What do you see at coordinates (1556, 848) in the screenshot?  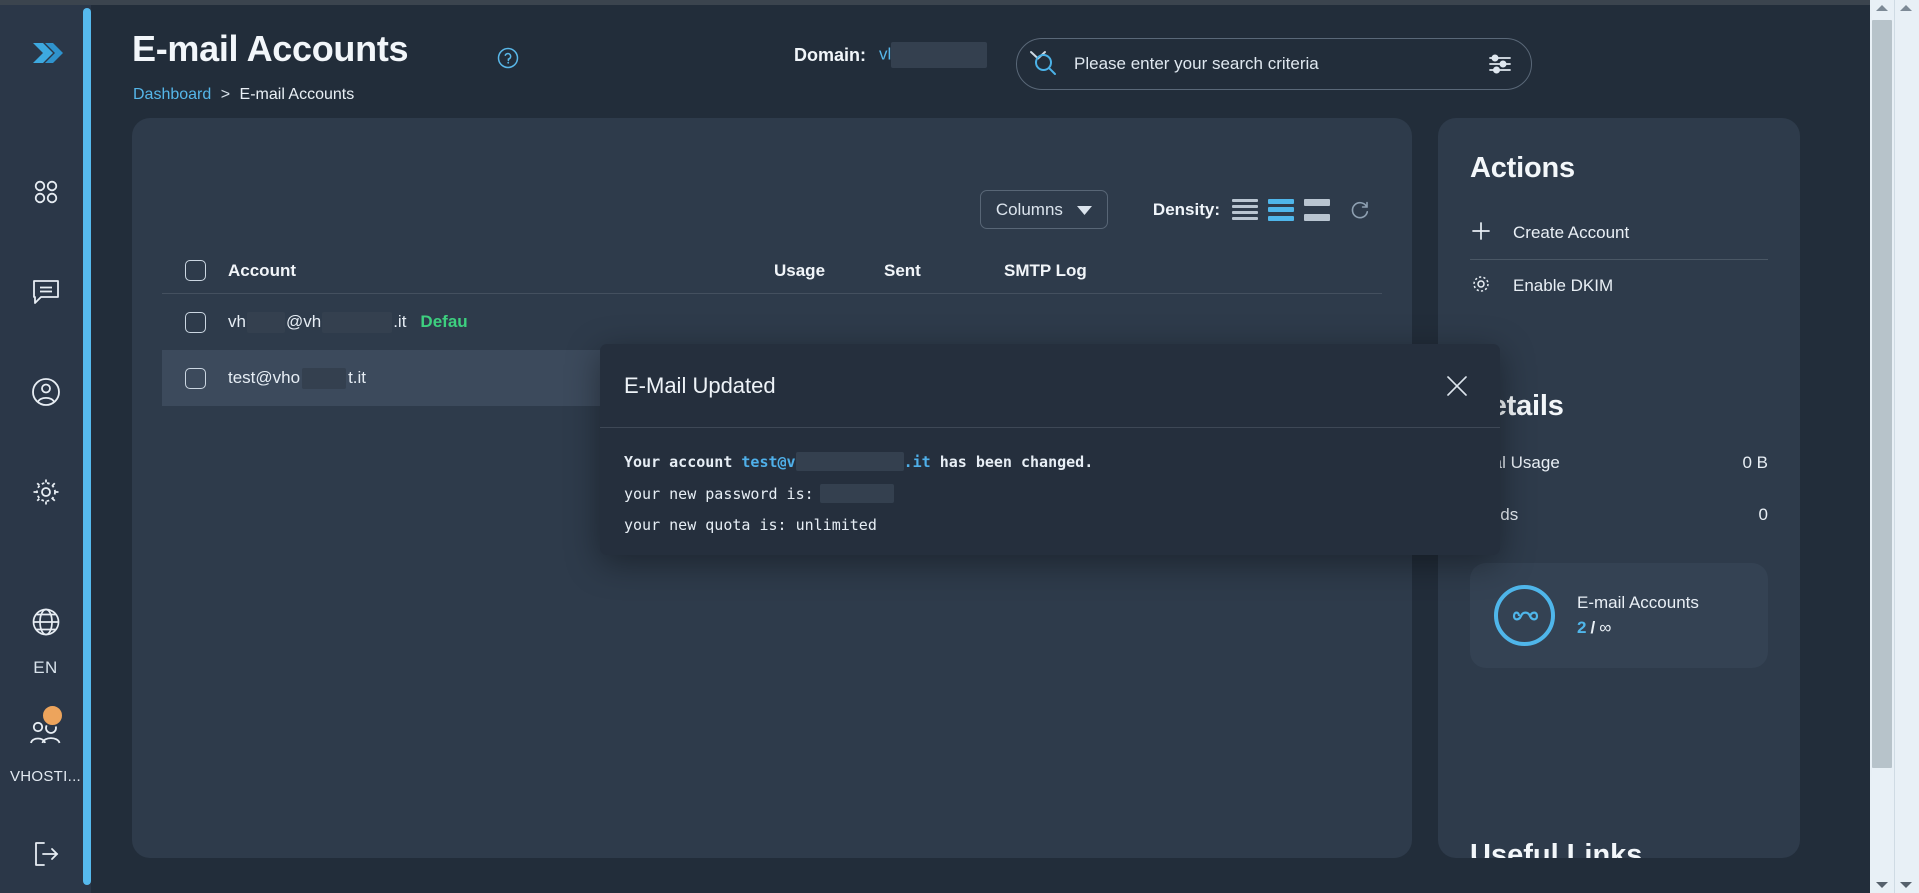 I see `useful-links-heading: Useful Links` at bounding box center [1556, 848].